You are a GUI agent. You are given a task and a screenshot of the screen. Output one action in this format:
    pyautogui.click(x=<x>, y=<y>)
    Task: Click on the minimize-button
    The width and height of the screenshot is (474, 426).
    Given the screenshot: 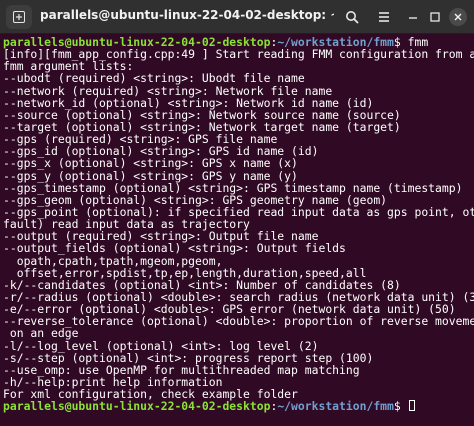 What is the action you would take?
    pyautogui.click(x=413, y=17)
    